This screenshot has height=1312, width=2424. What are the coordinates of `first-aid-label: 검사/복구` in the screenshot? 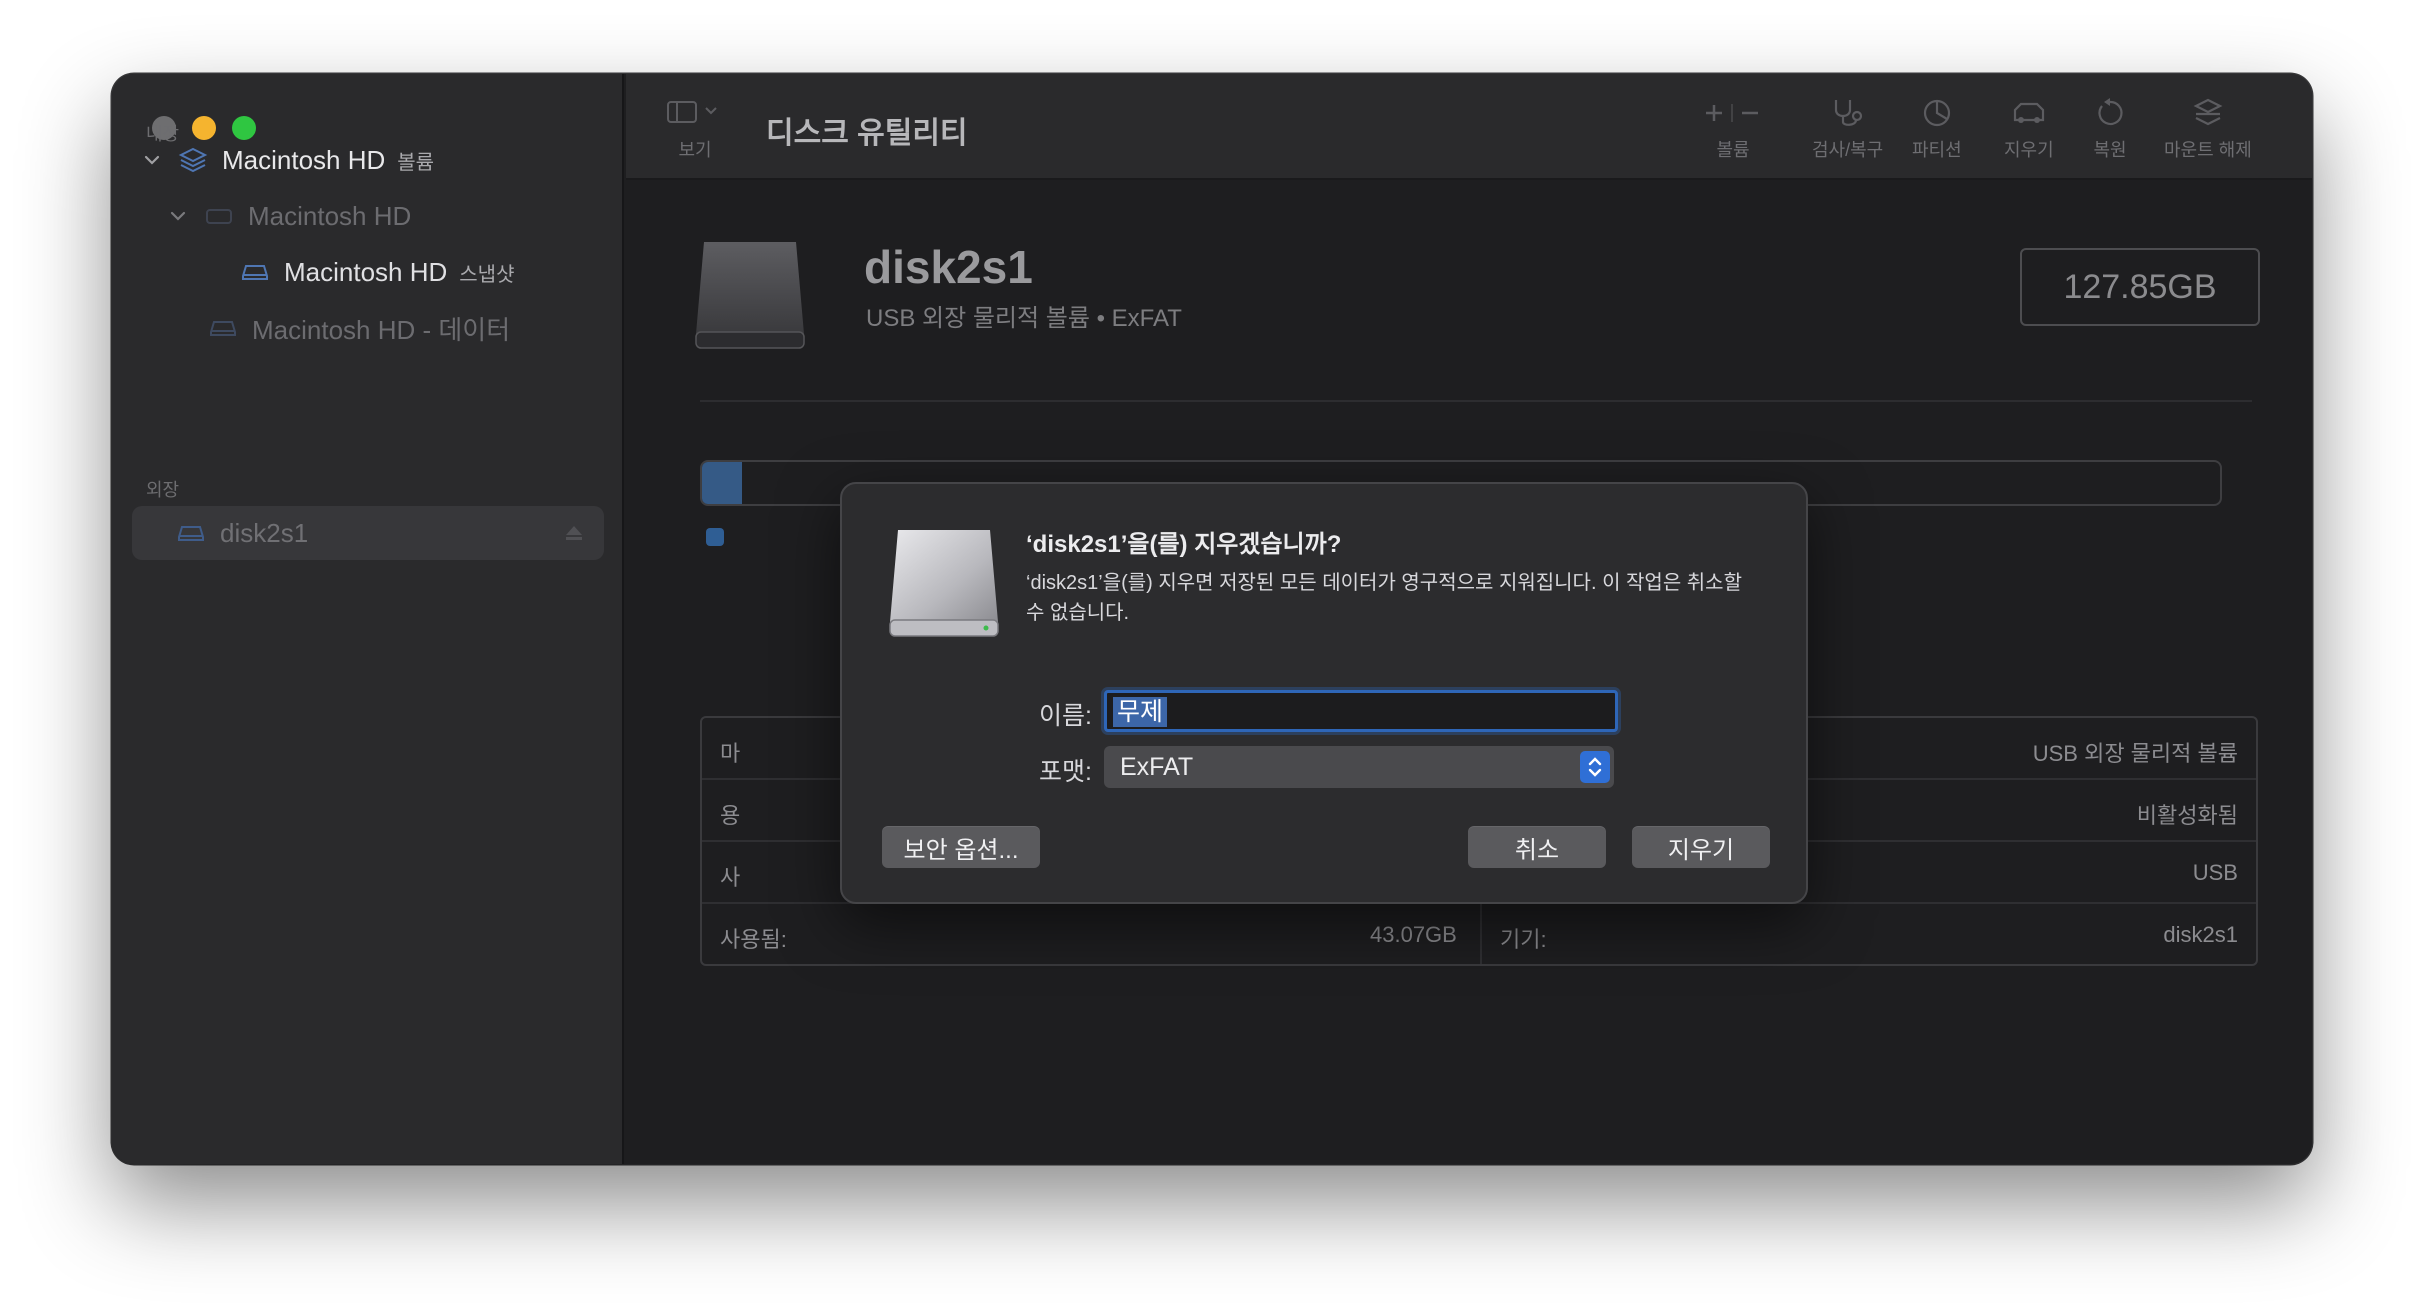 It's located at (1848, 150).